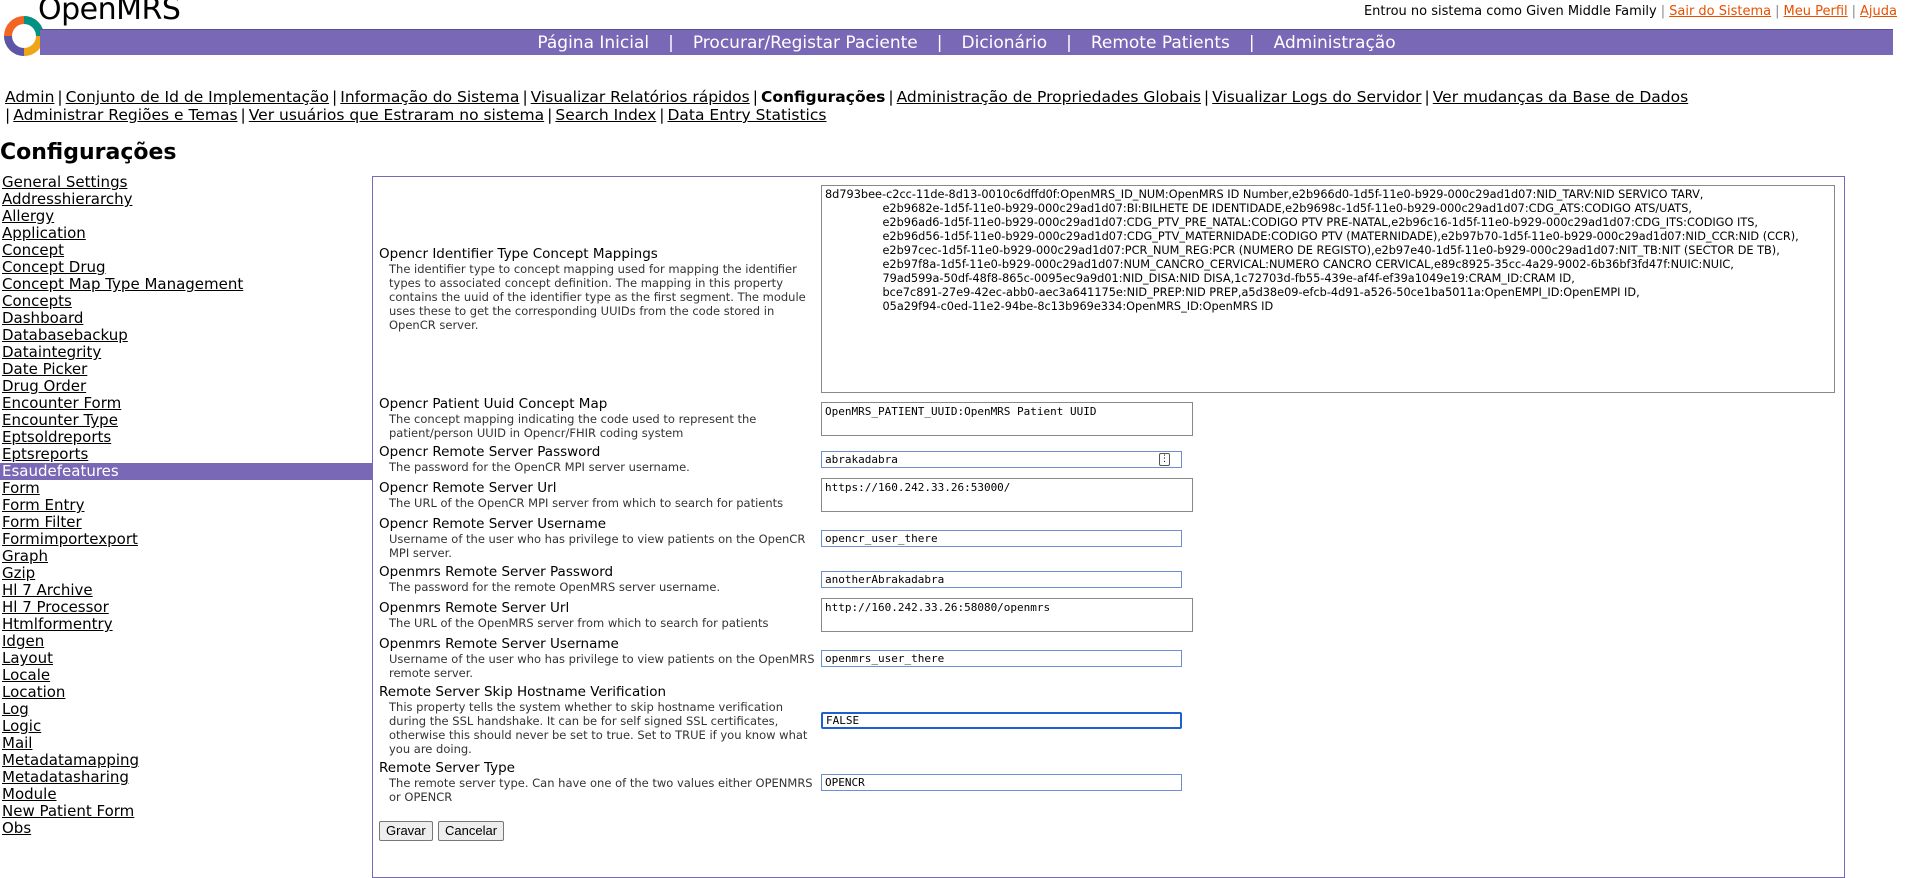 The image size is (1907, 878). I want to click on sidebar-item-new-patient-form: New Patient Form, so click(186, 811).